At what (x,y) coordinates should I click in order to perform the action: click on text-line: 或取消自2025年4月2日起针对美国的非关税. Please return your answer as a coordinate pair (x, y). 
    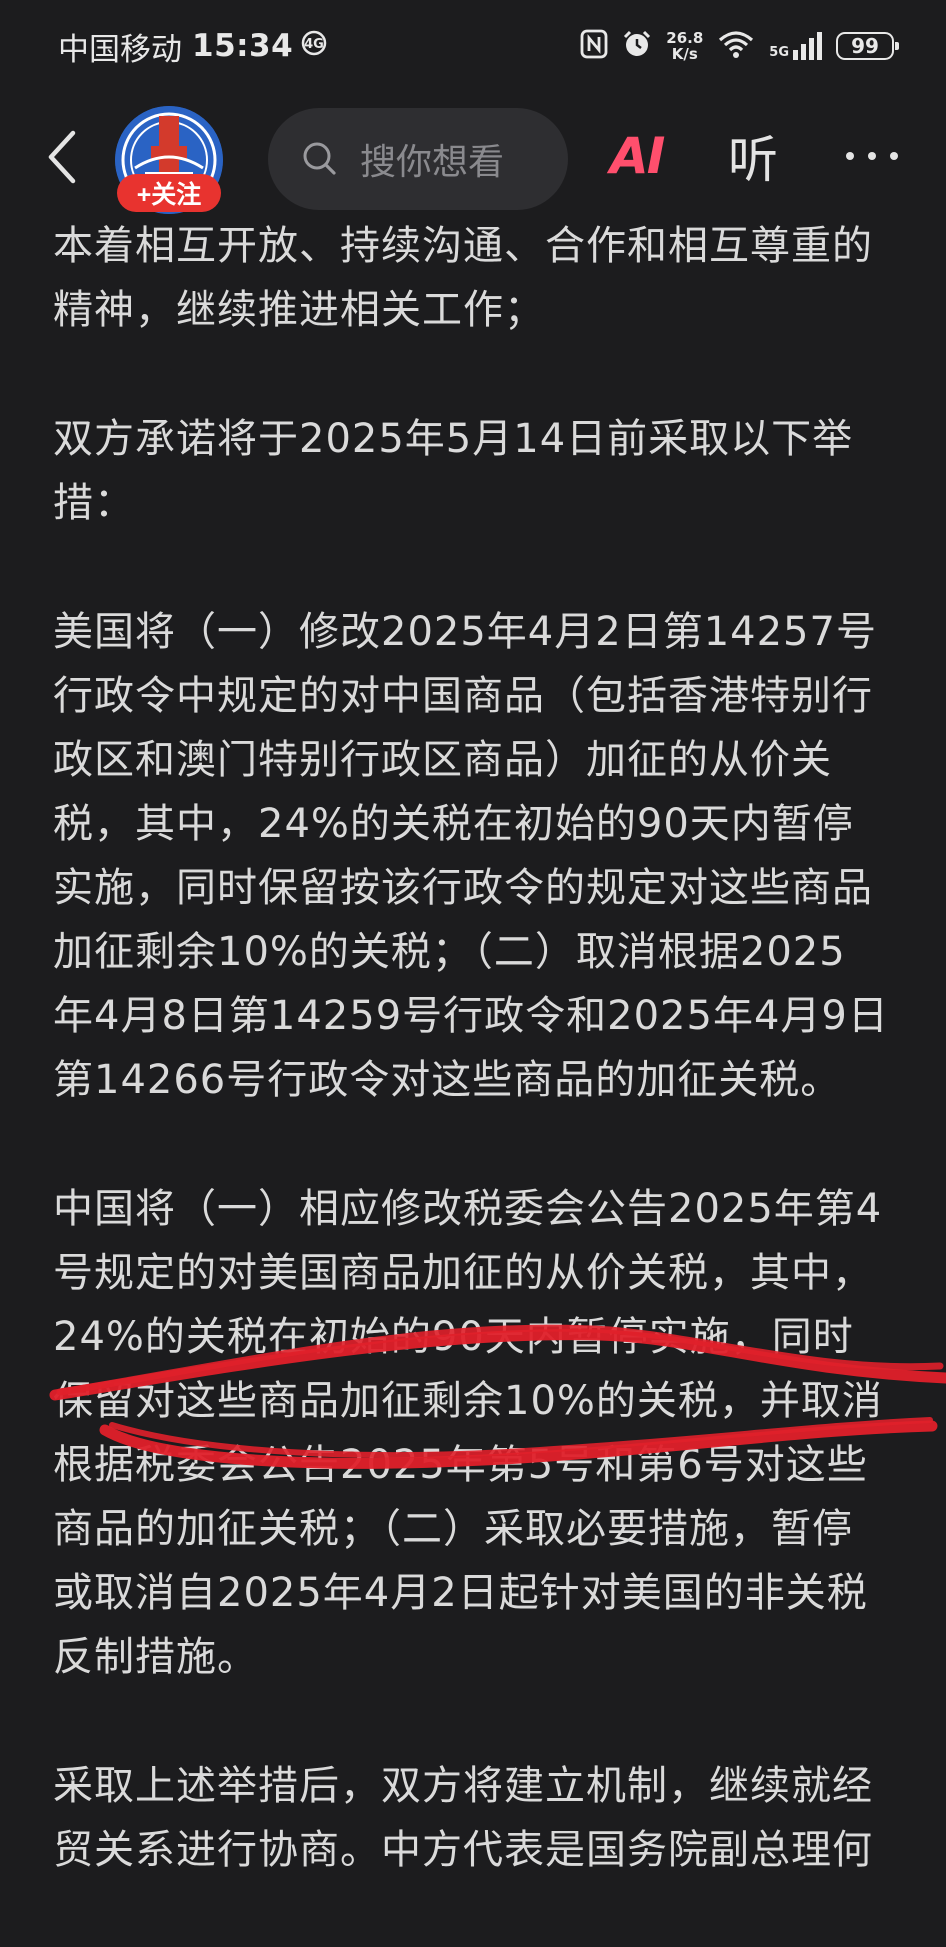
    Looking at the image, I should click on (460, 1593).